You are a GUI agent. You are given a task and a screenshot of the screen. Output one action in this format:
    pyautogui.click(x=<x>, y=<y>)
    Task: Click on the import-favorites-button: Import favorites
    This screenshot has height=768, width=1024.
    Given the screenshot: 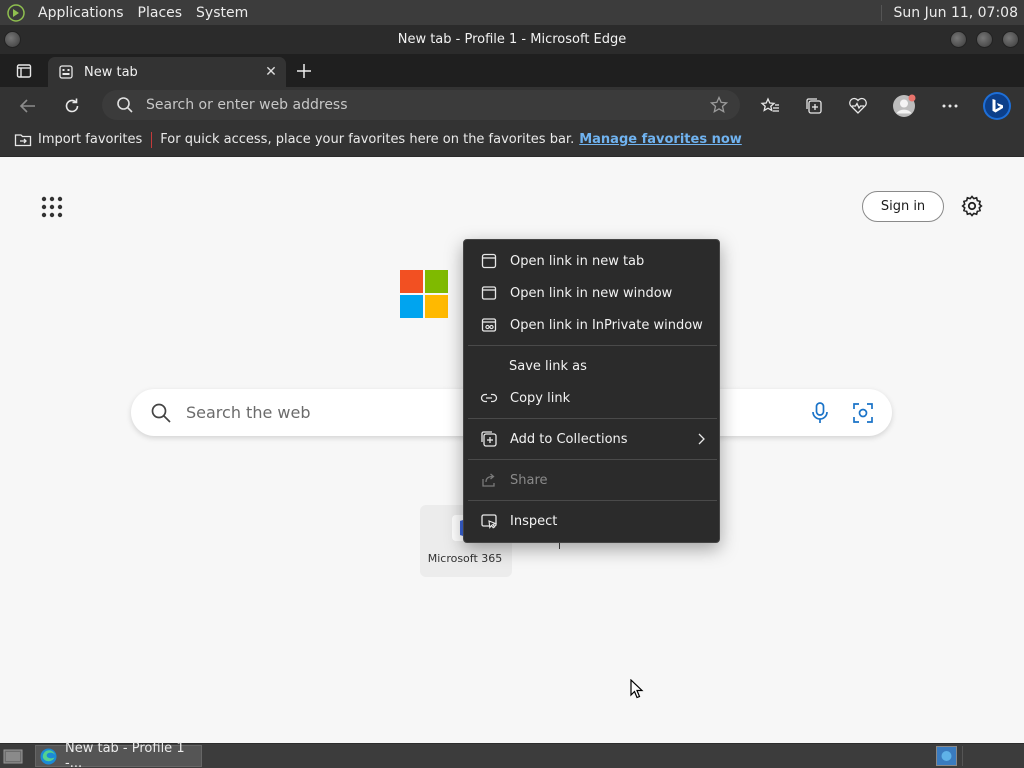 What is the action you would take?
    pyautogui.click(x=90, y=139)
    